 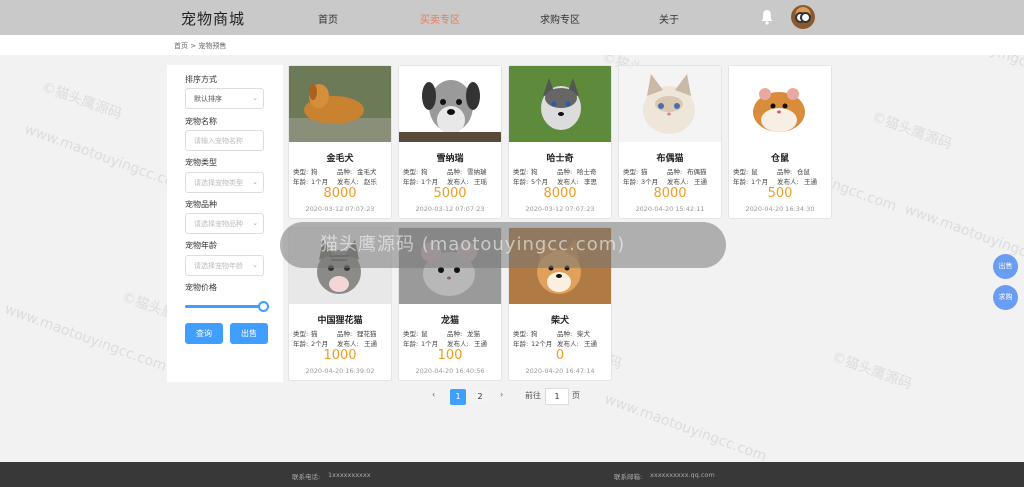 What do you see at coordinates (542, 344) in the screenshot?
I see `pet-age: 12个月` at bounding box center [542, 344].